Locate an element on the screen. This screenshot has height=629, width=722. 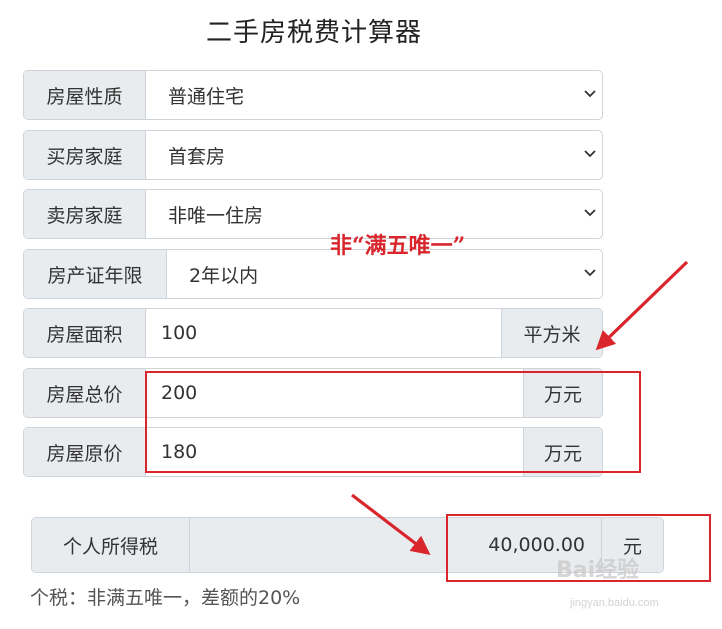
tax-note: 个税：非满五唯一，差额的20% is located at coordinates (165, 598).